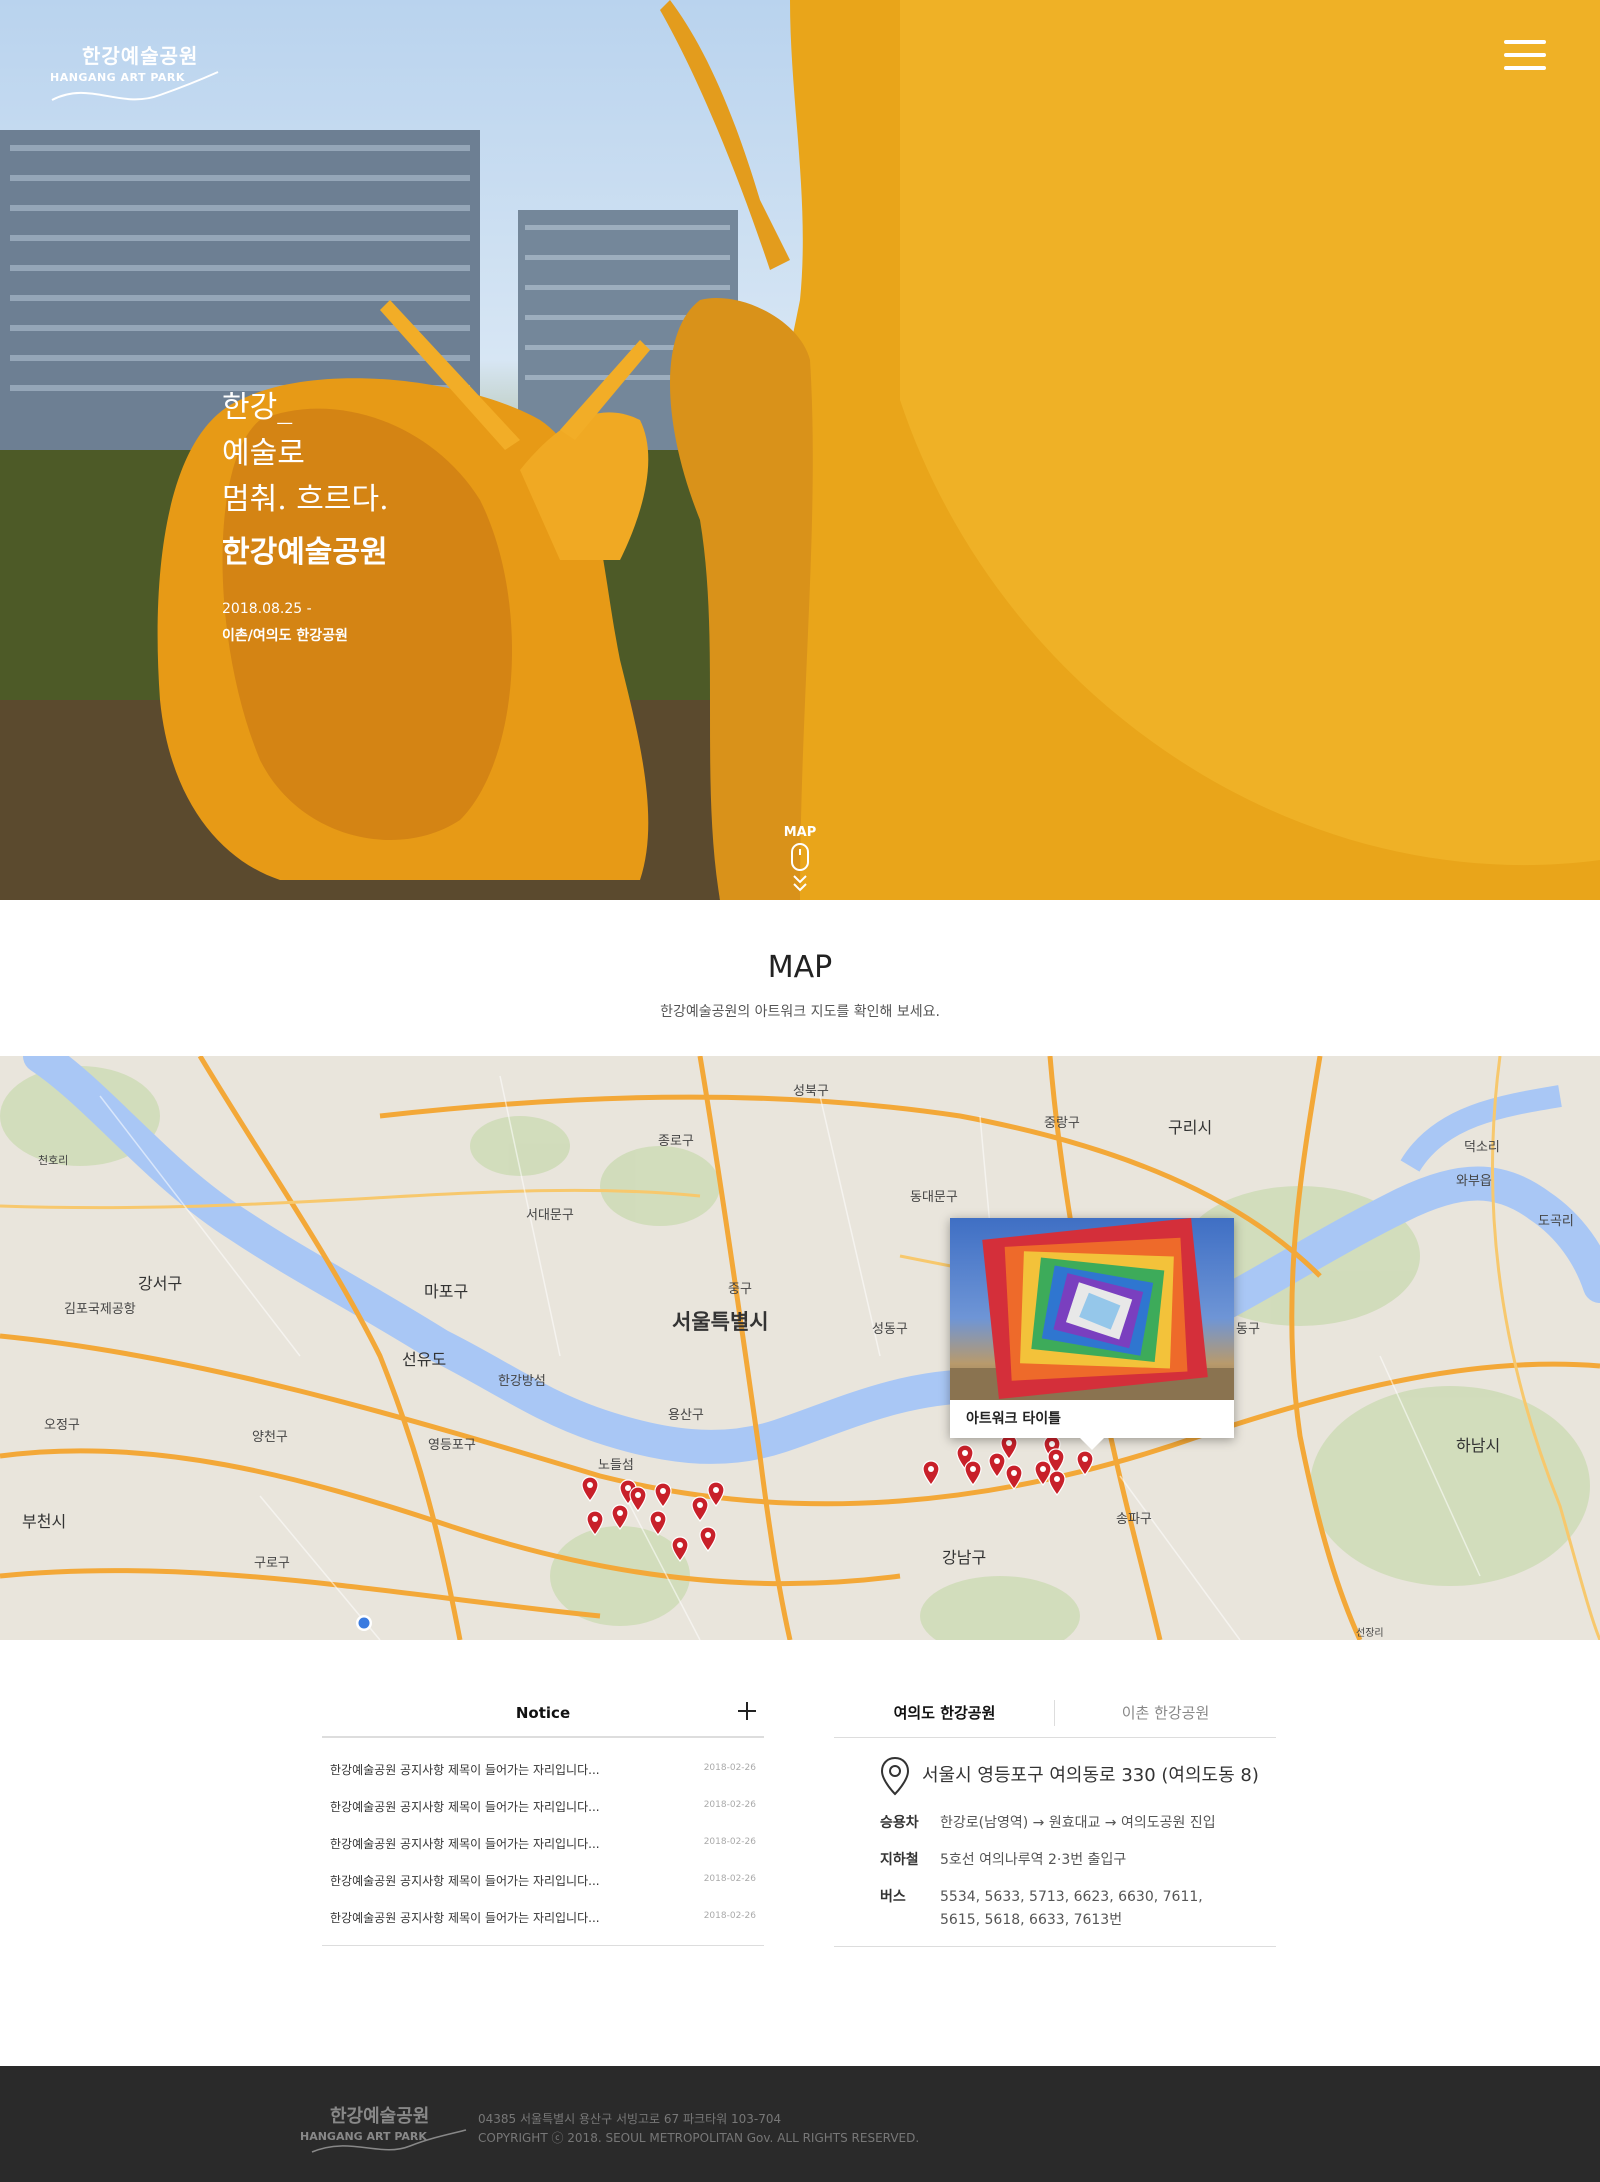  I want to click on directions-divider, so click(1055, 1946).